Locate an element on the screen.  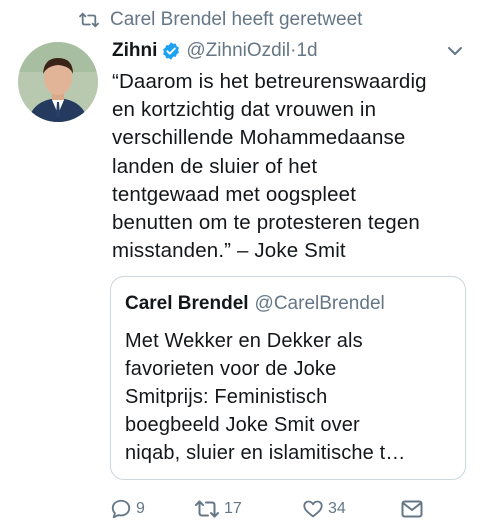
quoted-tweet-header: Carel Brendel @CarelBrendel is located at coordinates (288, 304).